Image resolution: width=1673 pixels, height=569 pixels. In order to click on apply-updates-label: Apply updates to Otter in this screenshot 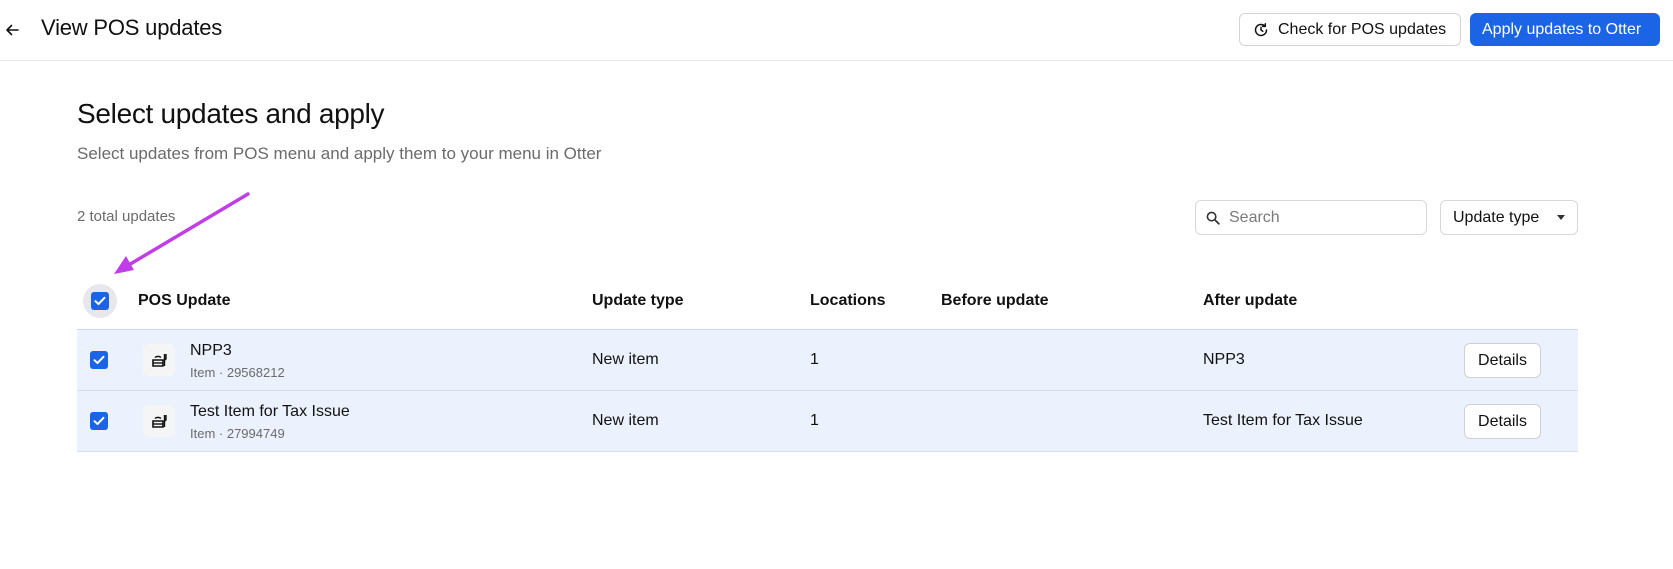, I will do `click(1562, 29)`.